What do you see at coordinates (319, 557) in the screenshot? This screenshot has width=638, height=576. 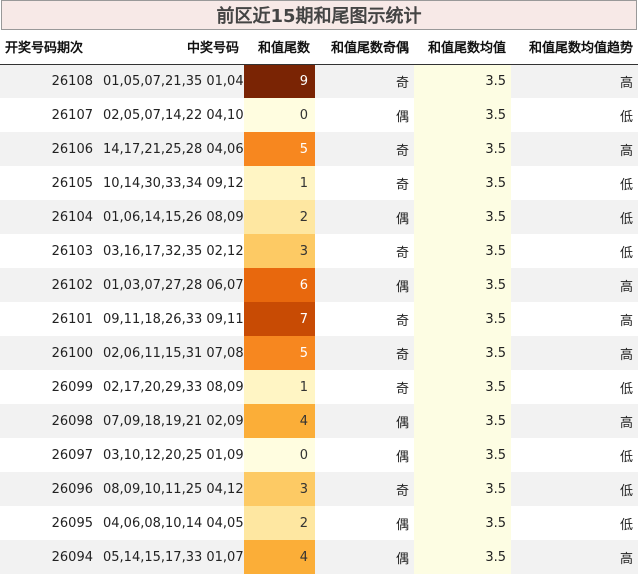 I see `table-row: 26094 05,14,15,17,33 01,07 4 偶 3.5 高` at bounding box center [319, 557].